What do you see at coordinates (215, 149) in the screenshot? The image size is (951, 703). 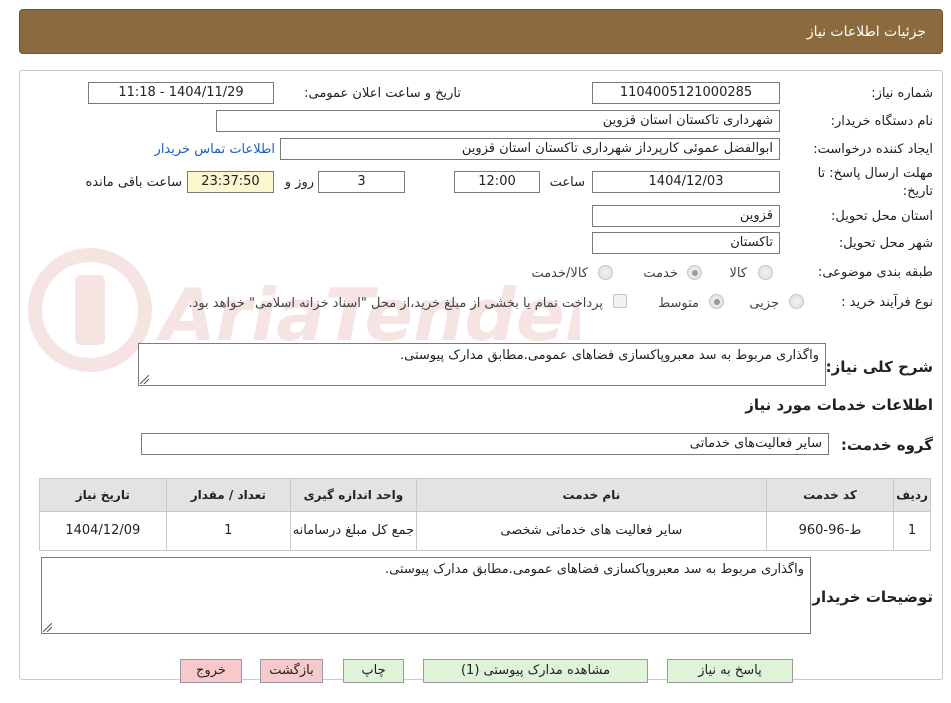 I see `buyer-contact-link: اطلاعات تماس خریدار` at bounding box center [215, 149].